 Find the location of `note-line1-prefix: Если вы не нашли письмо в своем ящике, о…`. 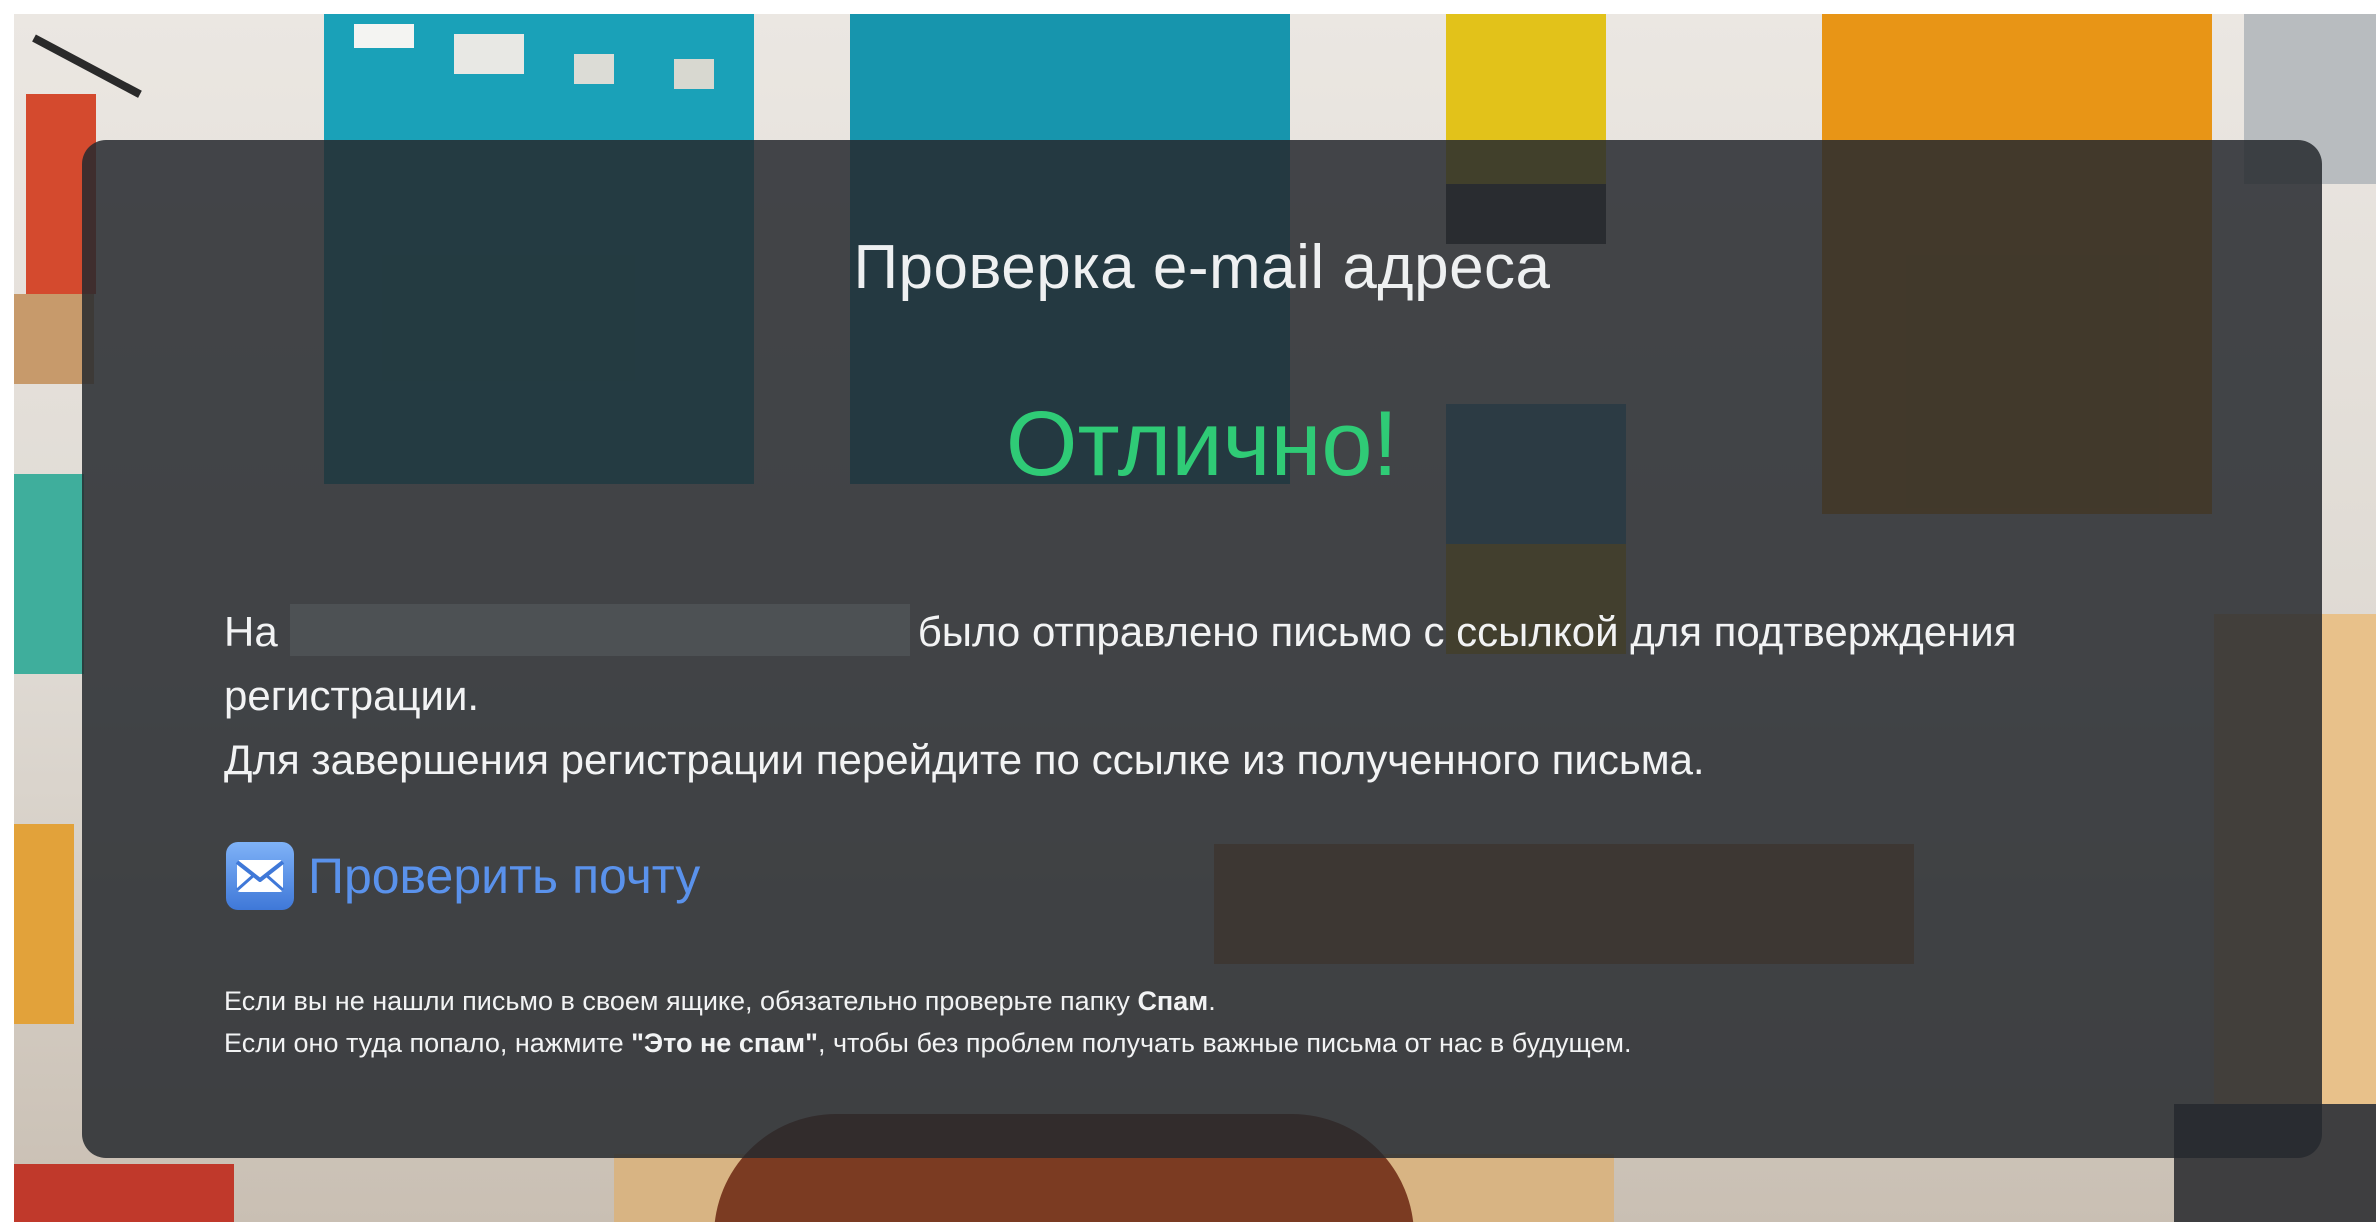

note-line1-prefix: Если вы не нашли письмо в своем ящике, о… is located at coordinates (677, 1001).